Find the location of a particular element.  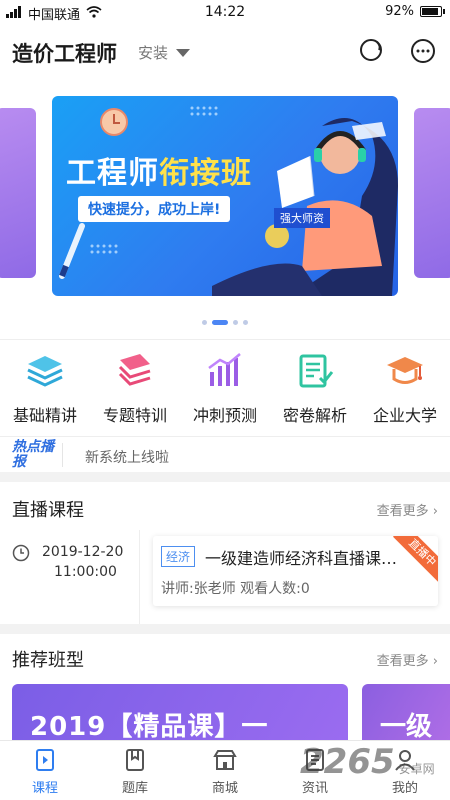

category-label: 密卷解析 is located at coordinates (314, 415).